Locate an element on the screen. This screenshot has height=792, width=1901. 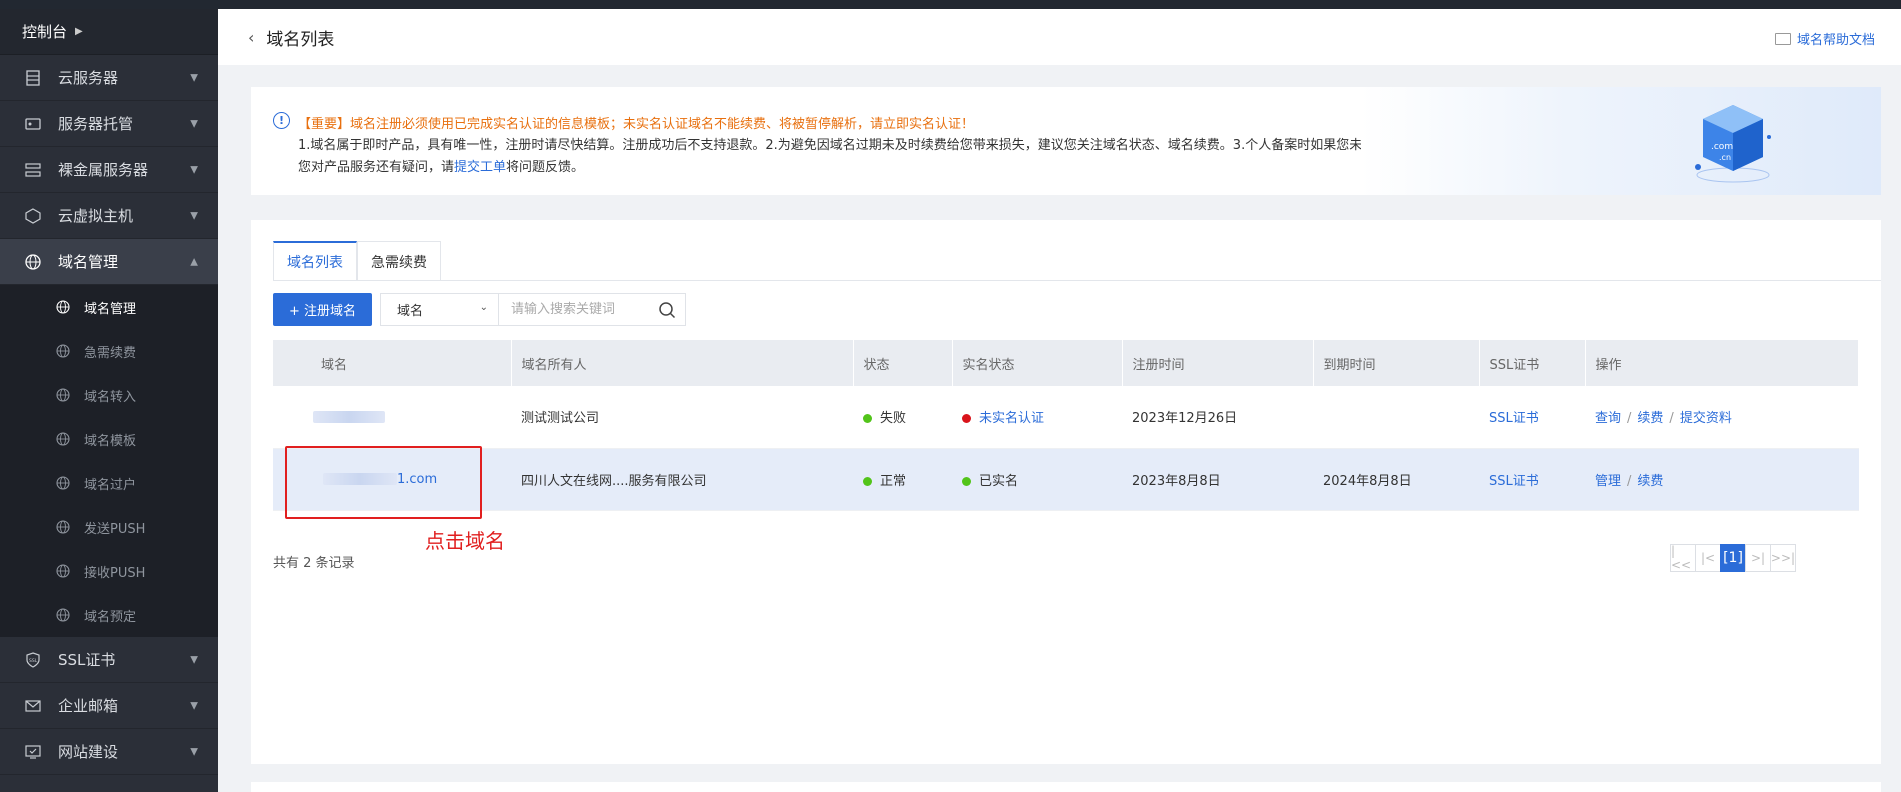
sidebar-item-cloud-server: 云服务器 ▼ is located at coordinates (109, 78).